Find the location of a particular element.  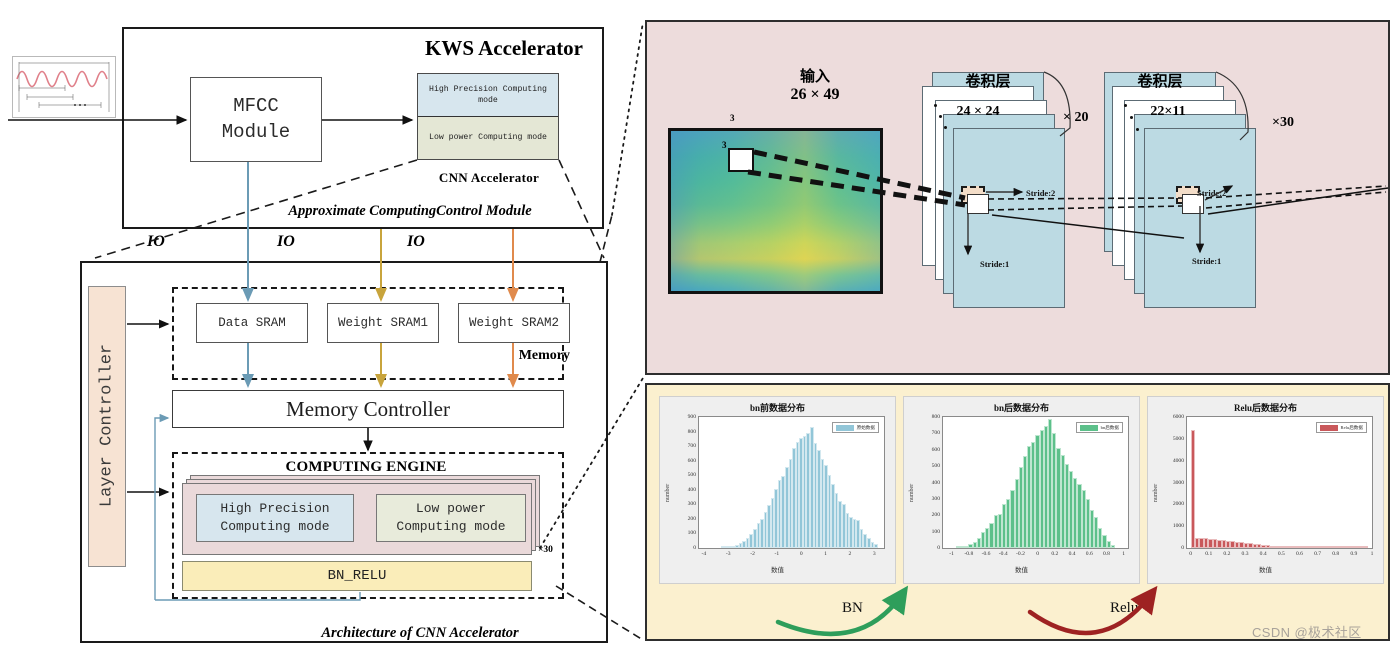

chart-bn-before-title: bn前数据分布 is located at coordinates (777, 408).